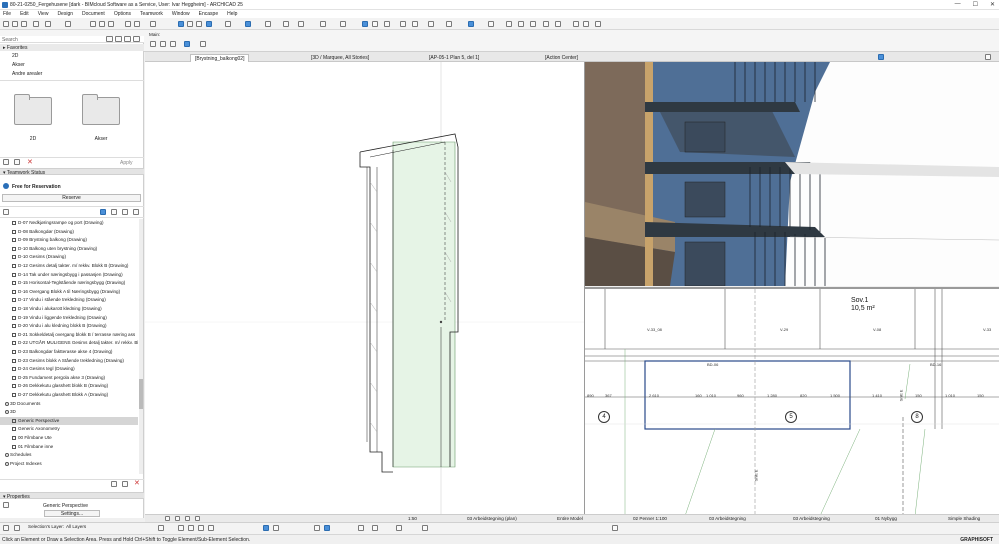  I want to click on explode-icon, so click(509, 24).